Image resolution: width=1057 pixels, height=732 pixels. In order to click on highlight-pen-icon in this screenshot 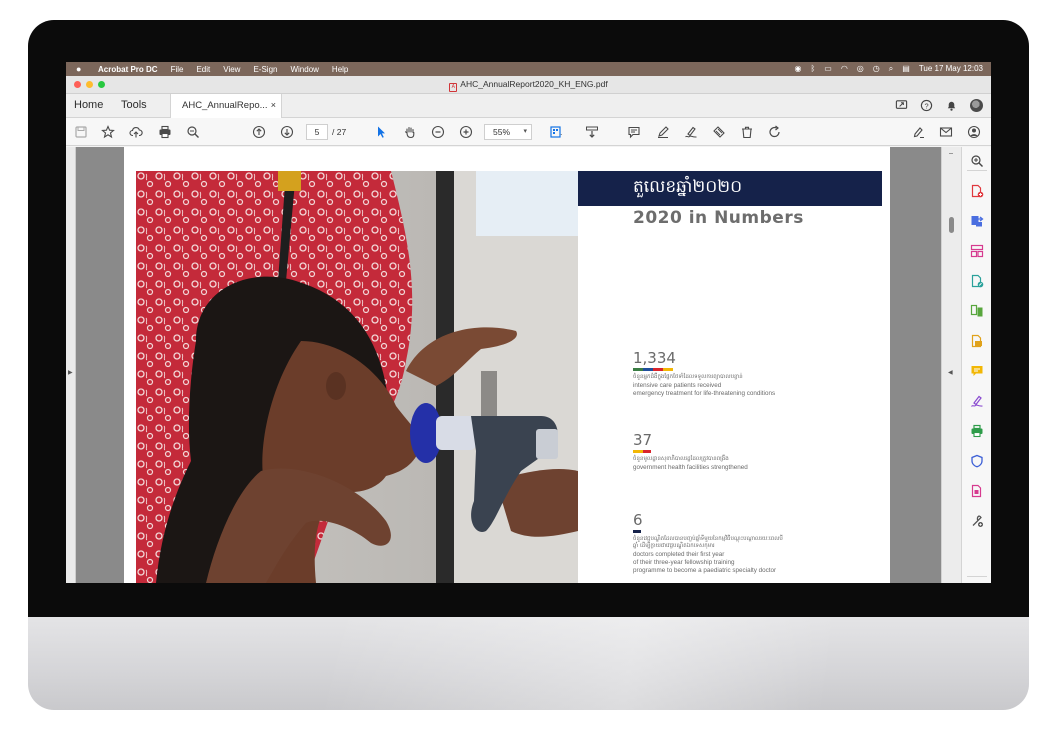, I will do `click(663, 132)`.